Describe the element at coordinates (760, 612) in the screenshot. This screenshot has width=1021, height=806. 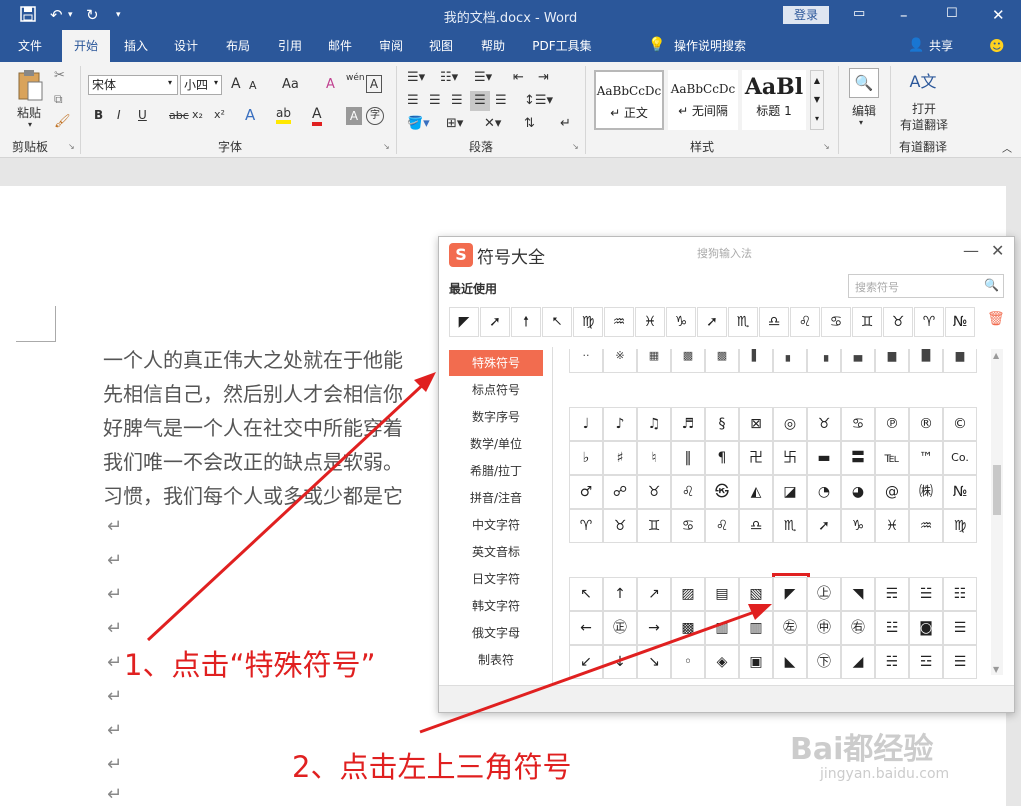
I see `arrow-head` at that location.